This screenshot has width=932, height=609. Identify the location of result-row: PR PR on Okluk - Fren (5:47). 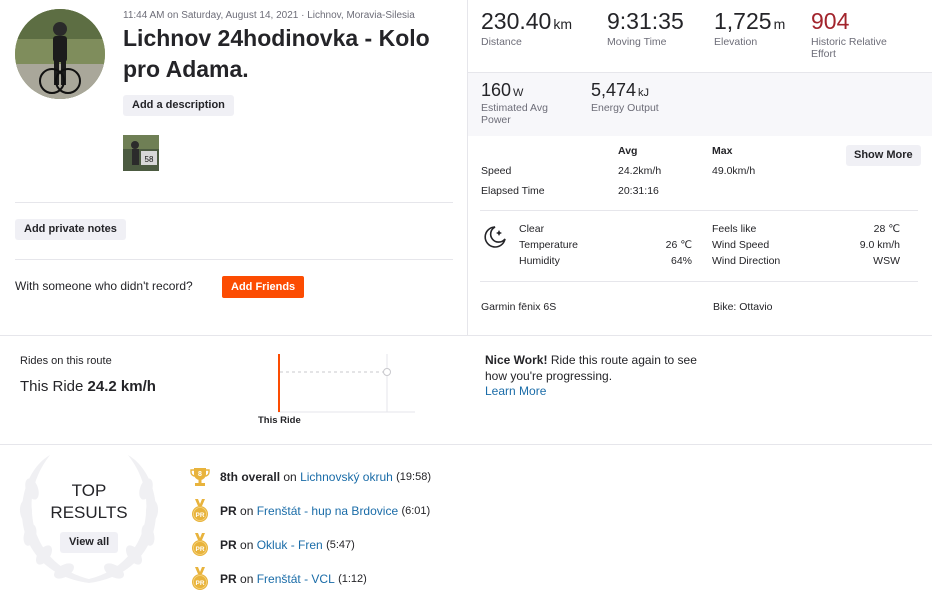
(272, 545).